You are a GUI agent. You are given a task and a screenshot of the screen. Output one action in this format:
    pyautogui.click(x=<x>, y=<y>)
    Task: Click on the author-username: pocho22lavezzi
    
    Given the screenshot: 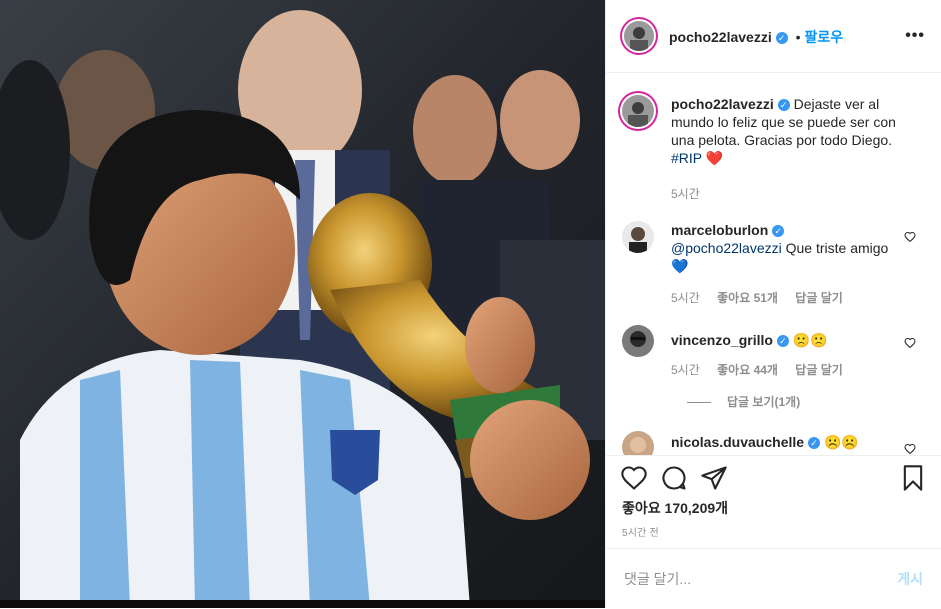 What is the action you would take?
    pyautogui.click(x=720, y=37)
    